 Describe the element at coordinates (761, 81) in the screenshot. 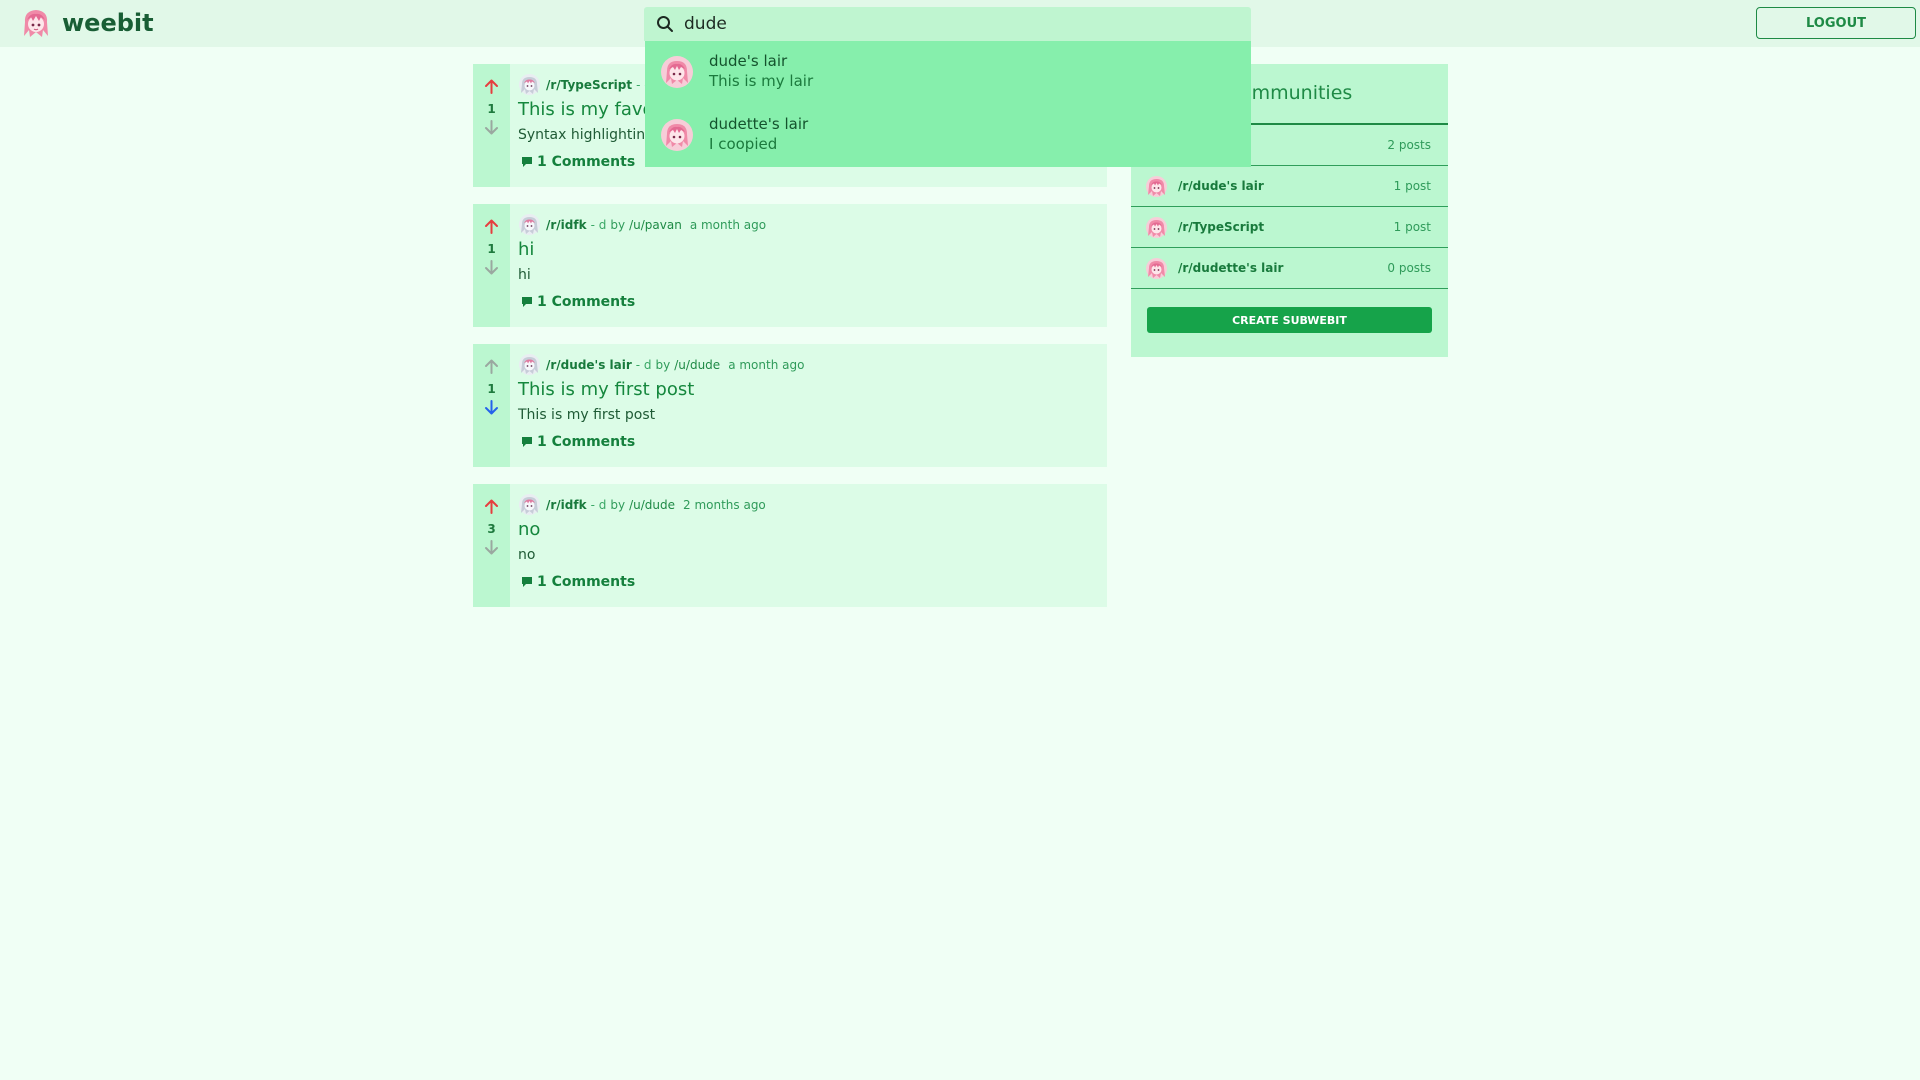

I see `search-result-description: This is my lair` at that location.